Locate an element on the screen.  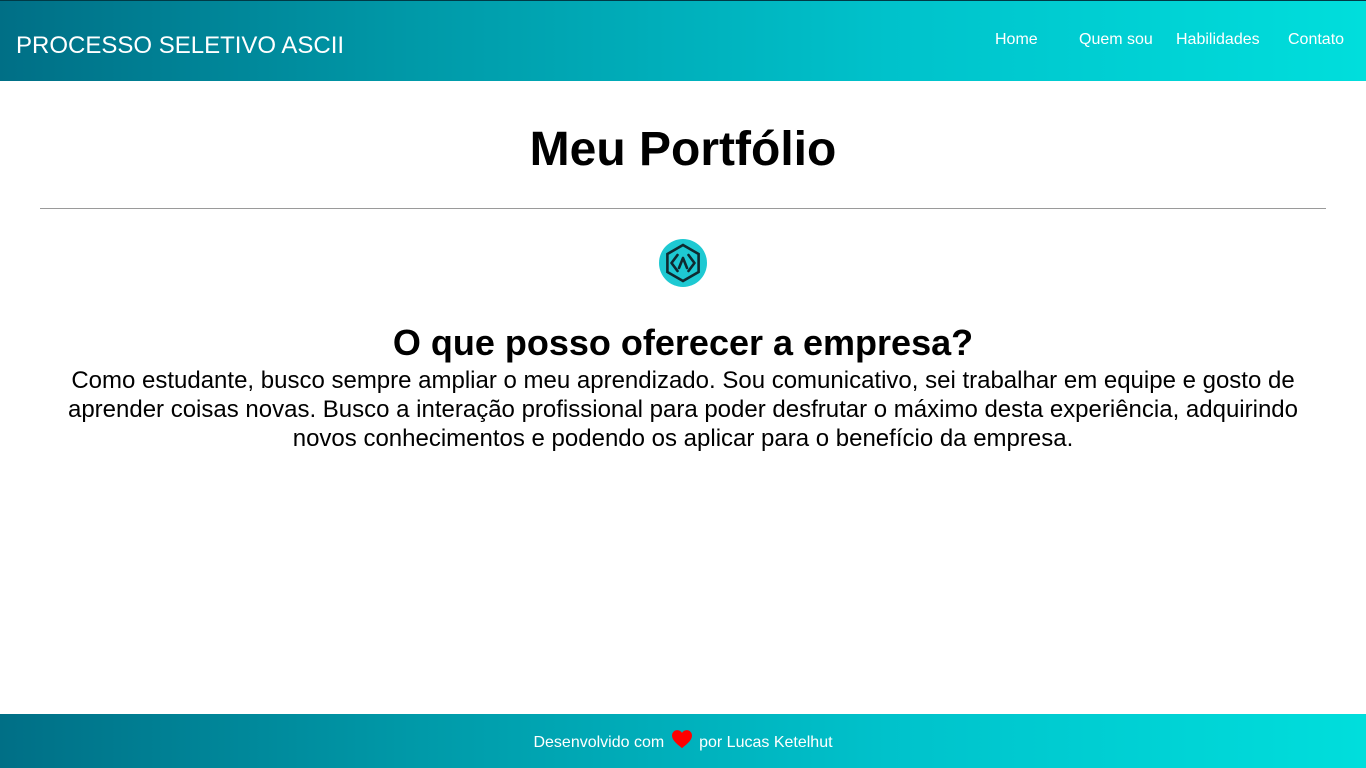
site-footer: Desenvolvido com por Lucas Ketelhut is located at coordinates (683, 741).